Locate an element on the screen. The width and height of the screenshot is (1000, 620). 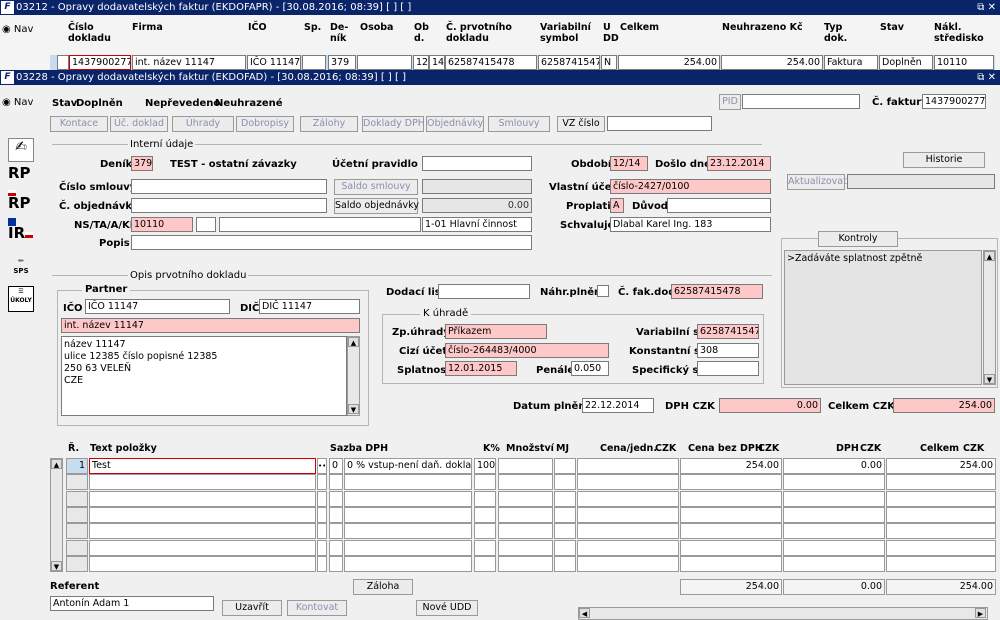
grid-header-celkem: Celkem is located at coordinates (939, 448).